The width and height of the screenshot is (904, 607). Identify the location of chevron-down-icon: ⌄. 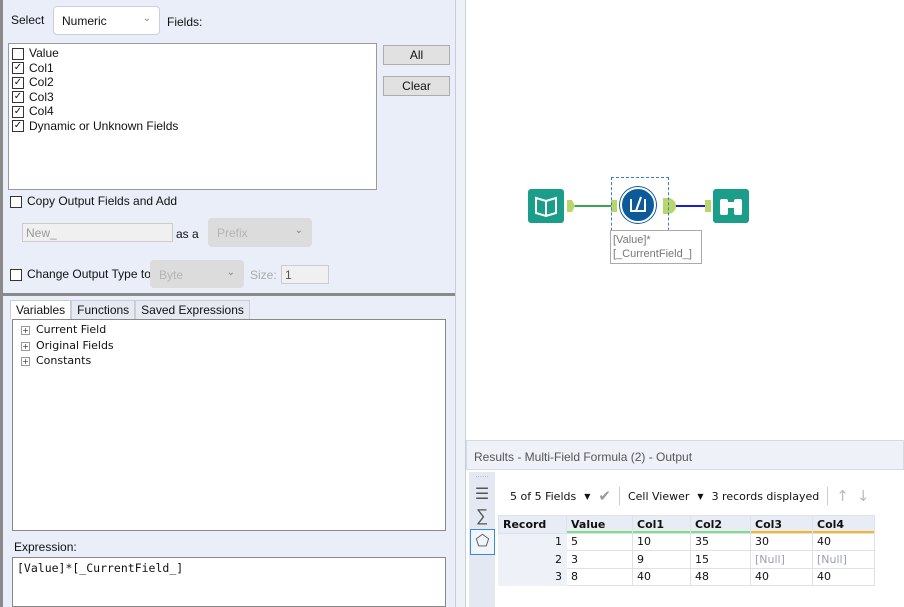
(146, 18).